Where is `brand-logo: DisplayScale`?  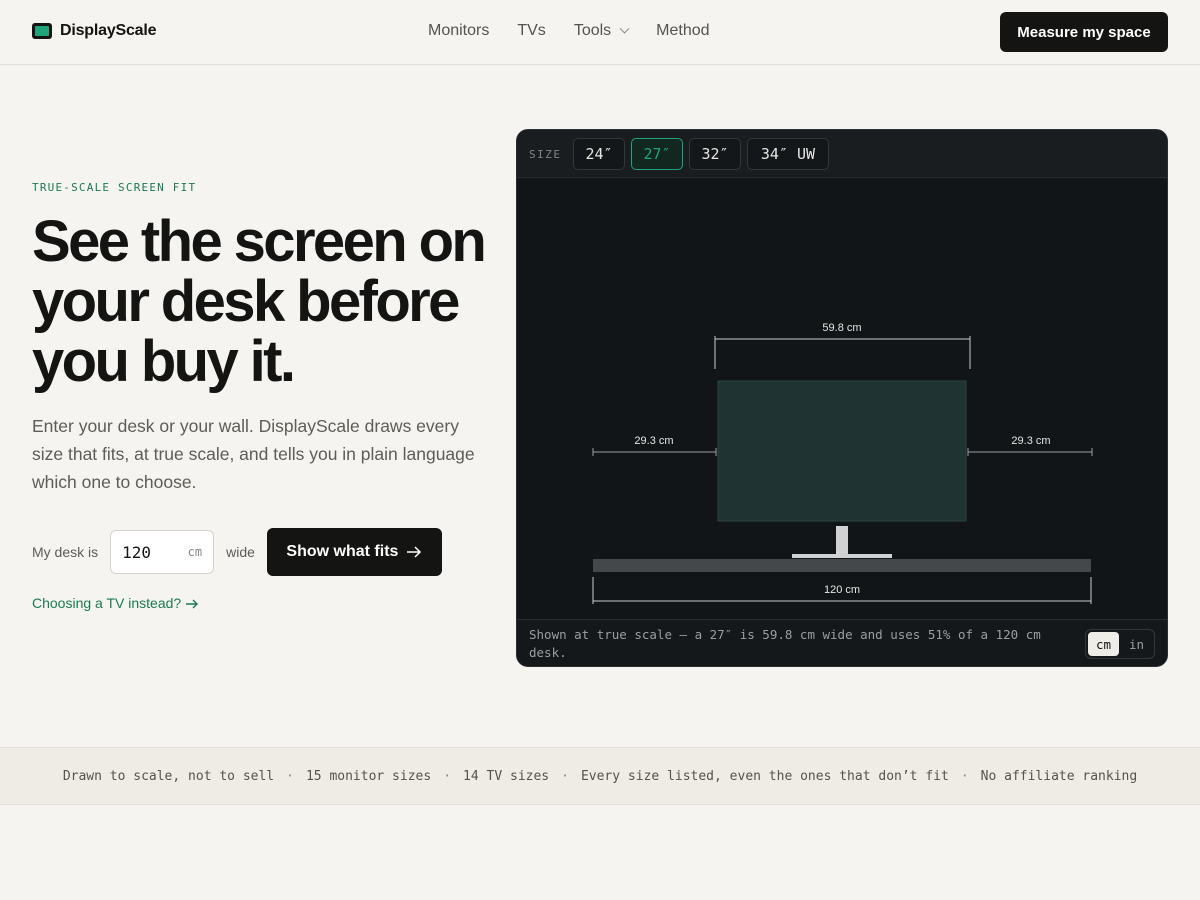
brand-logo: DisplayScale is located at coordinates (94, 31).